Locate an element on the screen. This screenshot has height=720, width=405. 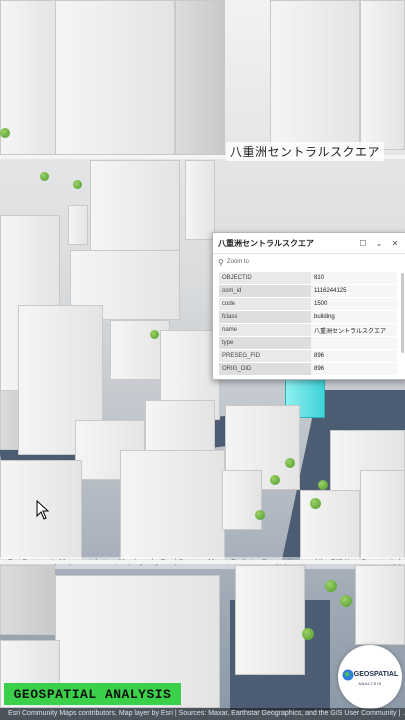
attribute-row: code 1500 is located at coordinates (308, 304).